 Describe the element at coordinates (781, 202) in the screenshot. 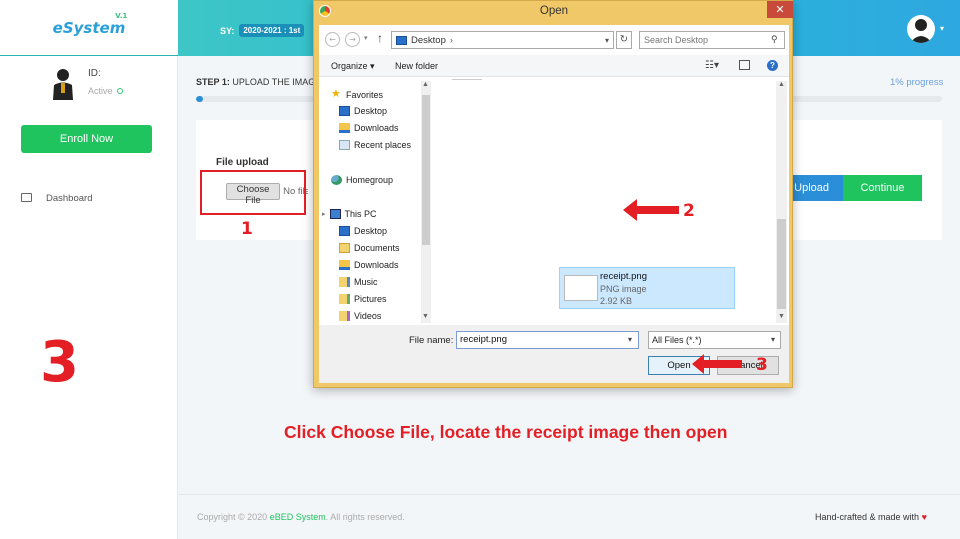

I see `file-scrollbar: ▲ ▼` at that location.